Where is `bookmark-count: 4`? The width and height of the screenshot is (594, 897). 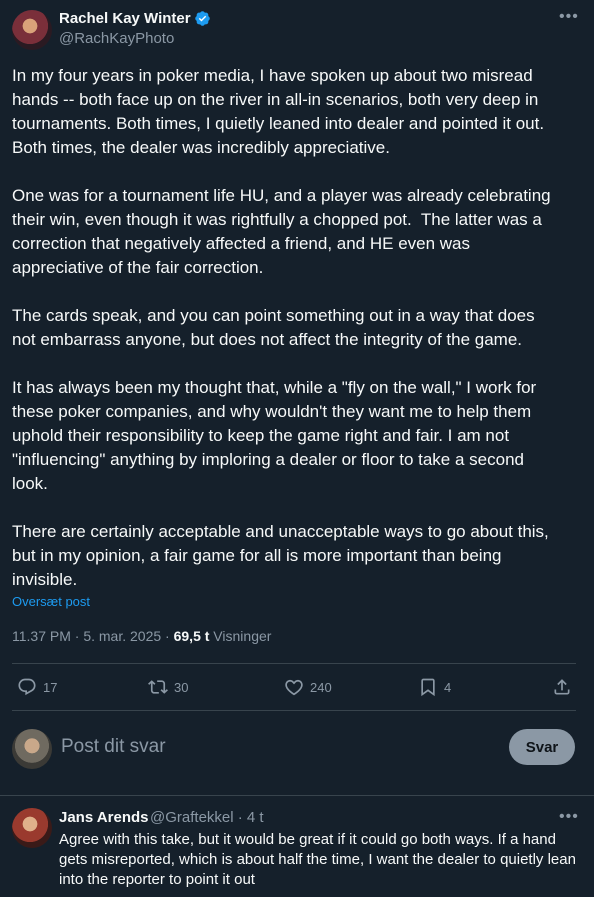
bookmark-count: 4 is located at coordinates (448, 687).